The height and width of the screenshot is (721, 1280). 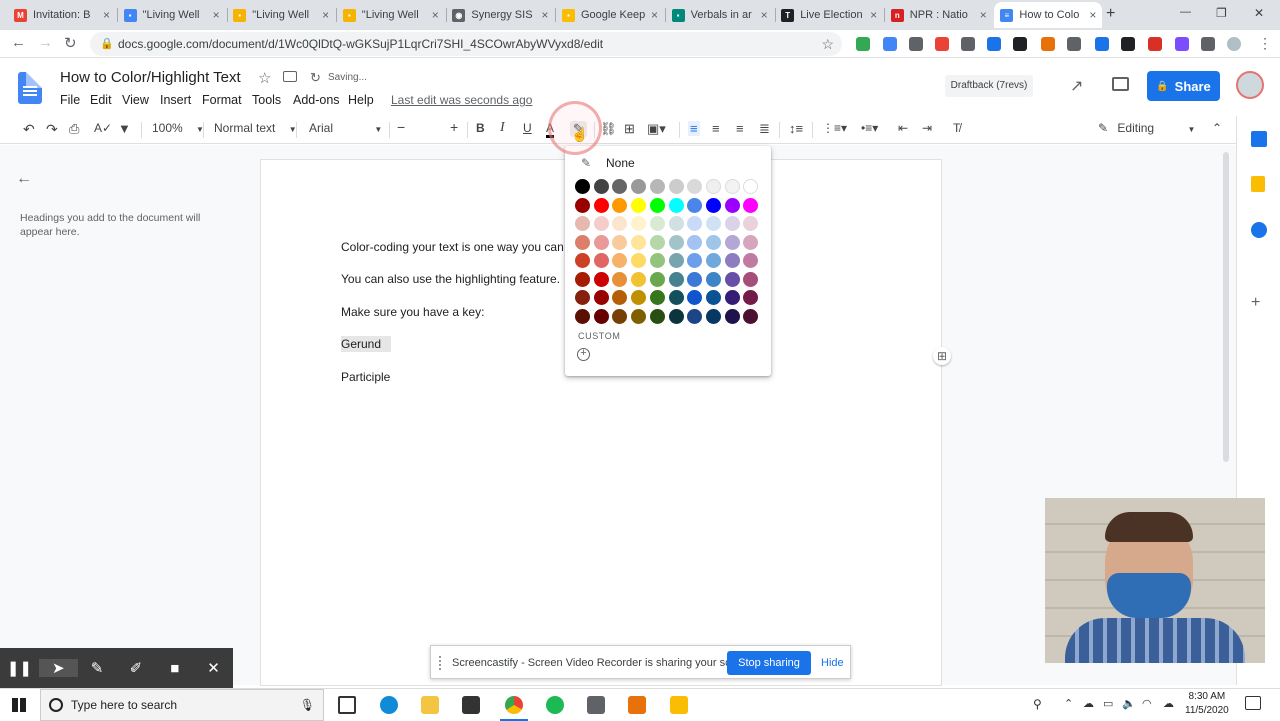 What do you see at coordinates (266, 100) in the screenshot?
I see `menu-tools: Tools` at bounding box center [266, 100].